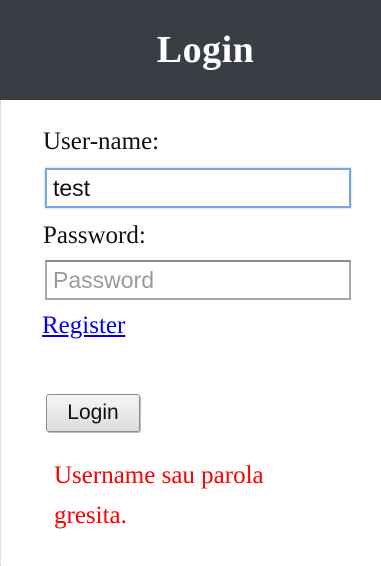 The width and height of the screenshot is (381, 566). What do you see at coordinates (205, 50) in the screenshot?
I see `page-title: Login` at bounding box center [205, 50].